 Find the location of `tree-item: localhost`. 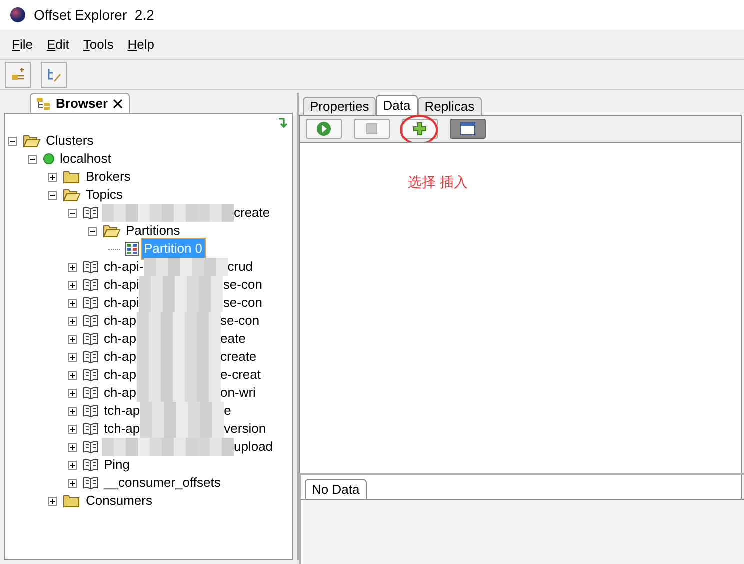

tree-item: localhost is located at coordinates (86, 159).